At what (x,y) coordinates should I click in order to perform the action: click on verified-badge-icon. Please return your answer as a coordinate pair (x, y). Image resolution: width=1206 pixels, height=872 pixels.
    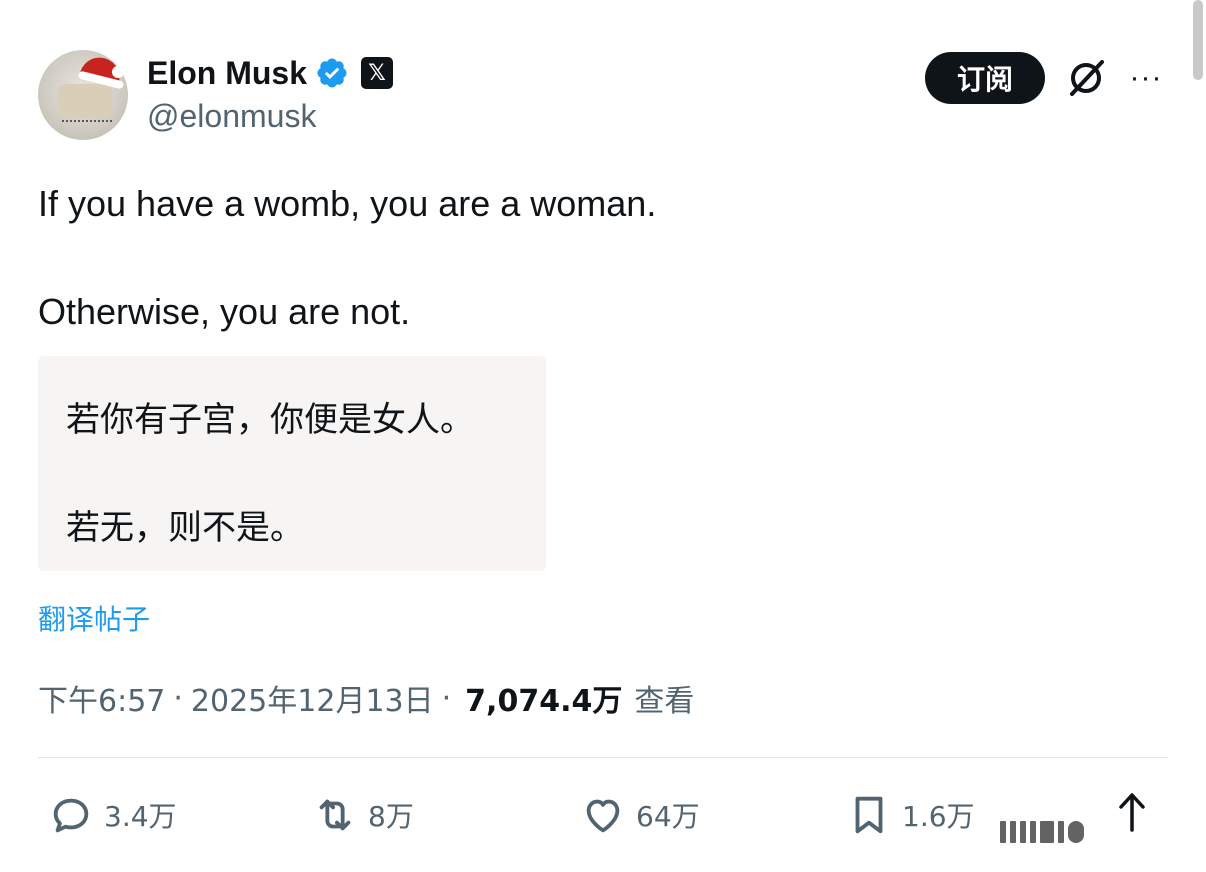
    Looking at the image, I should click on (332, 73).